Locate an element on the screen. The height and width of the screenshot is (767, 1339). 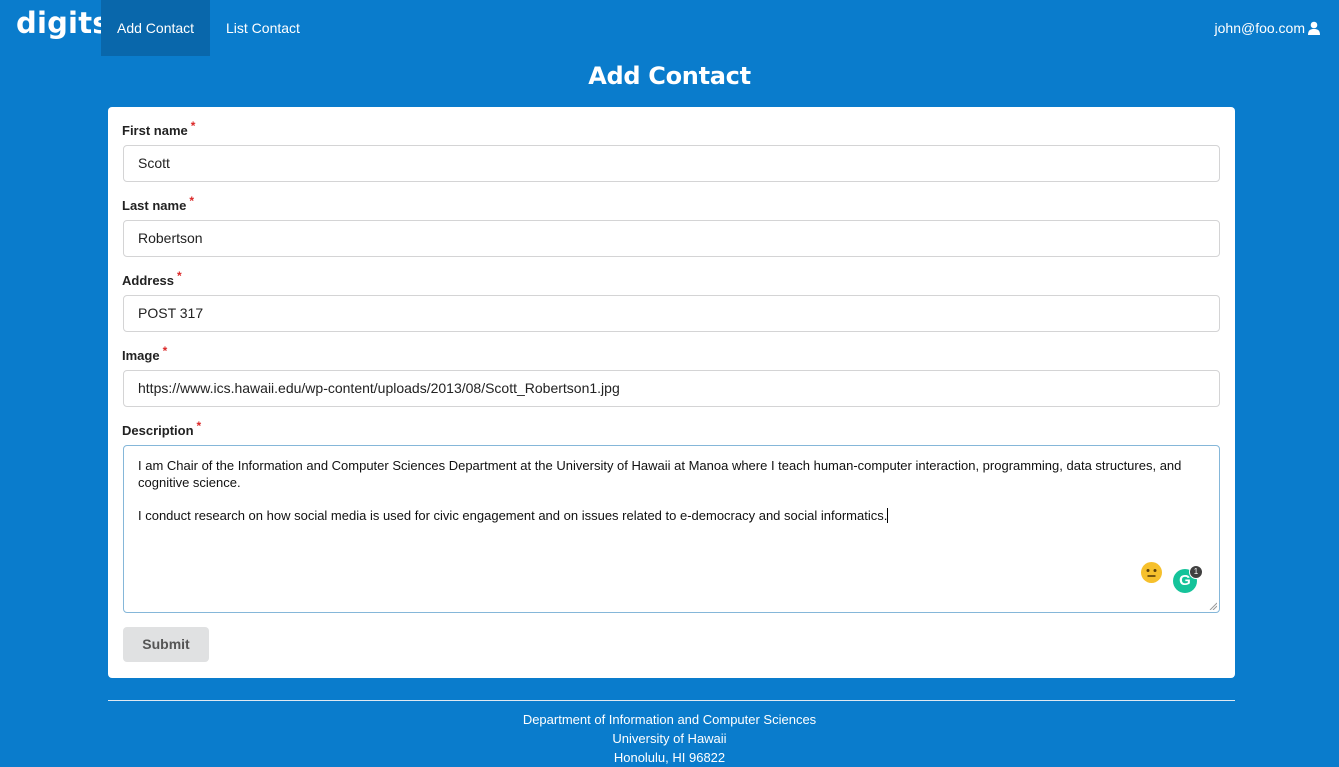
text-caret is located at coordinates (888, 515).